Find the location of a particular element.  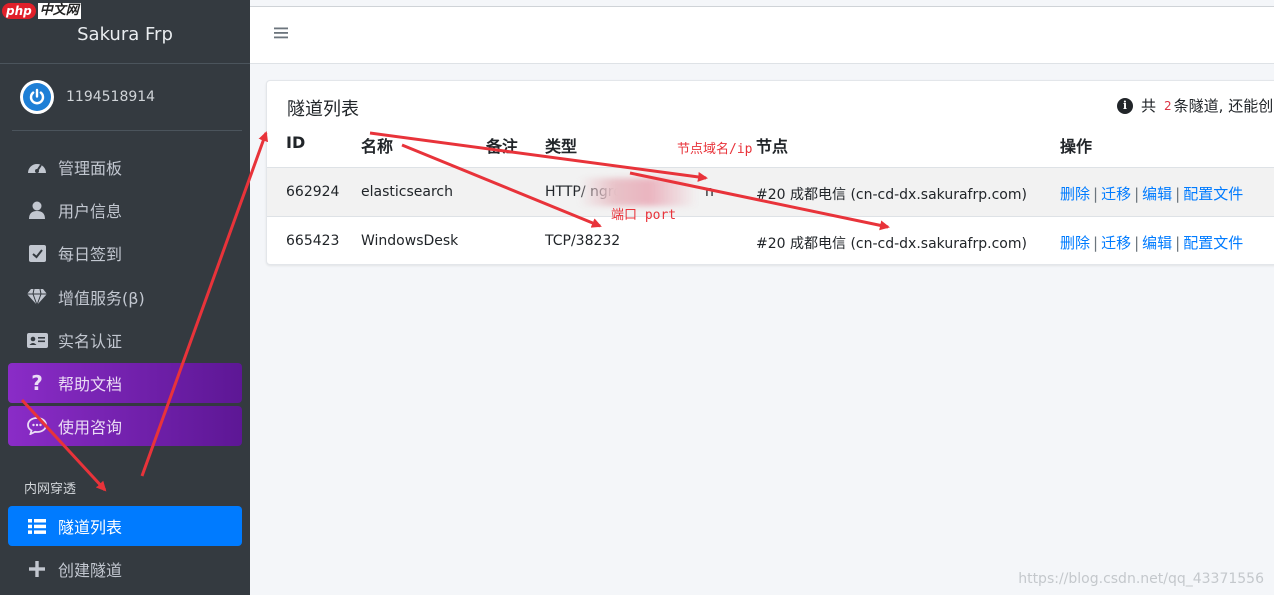

sidebar-item-label: 帮助文档 is located at coordinates (90, 384).